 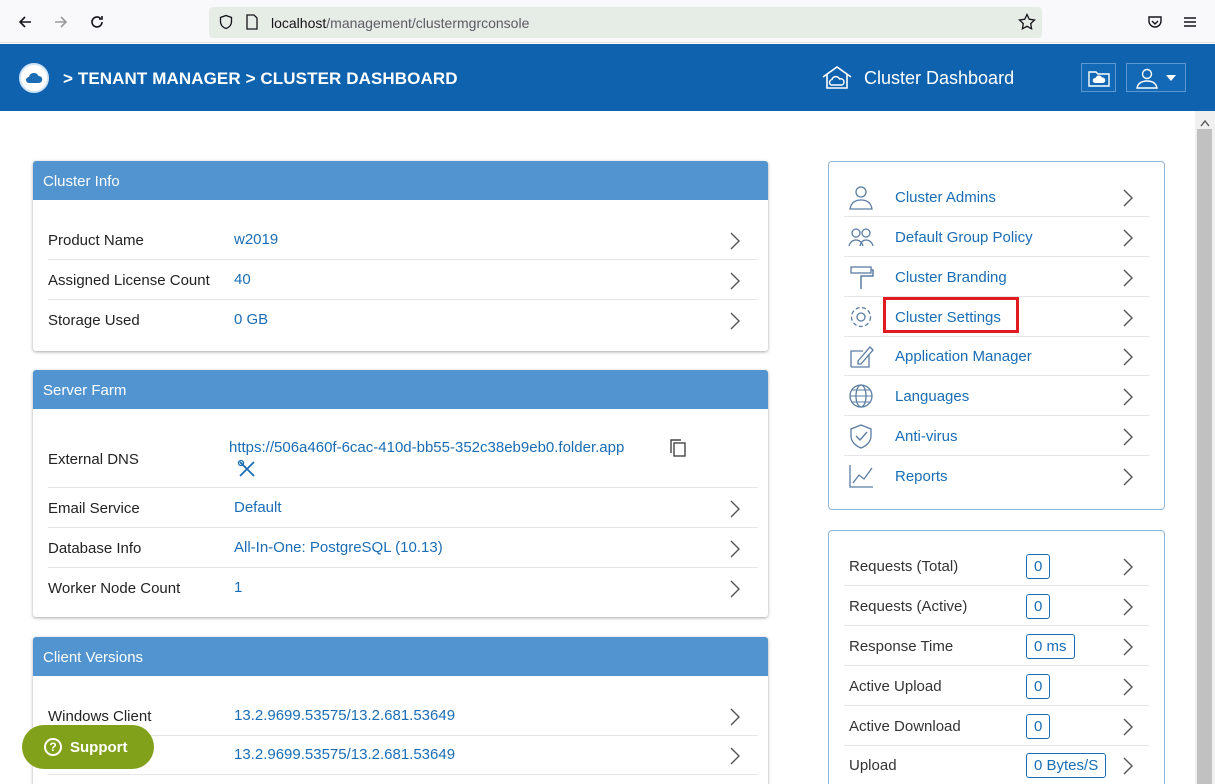 I want to click on paint-roller-icon, so click(x=861, y=277).